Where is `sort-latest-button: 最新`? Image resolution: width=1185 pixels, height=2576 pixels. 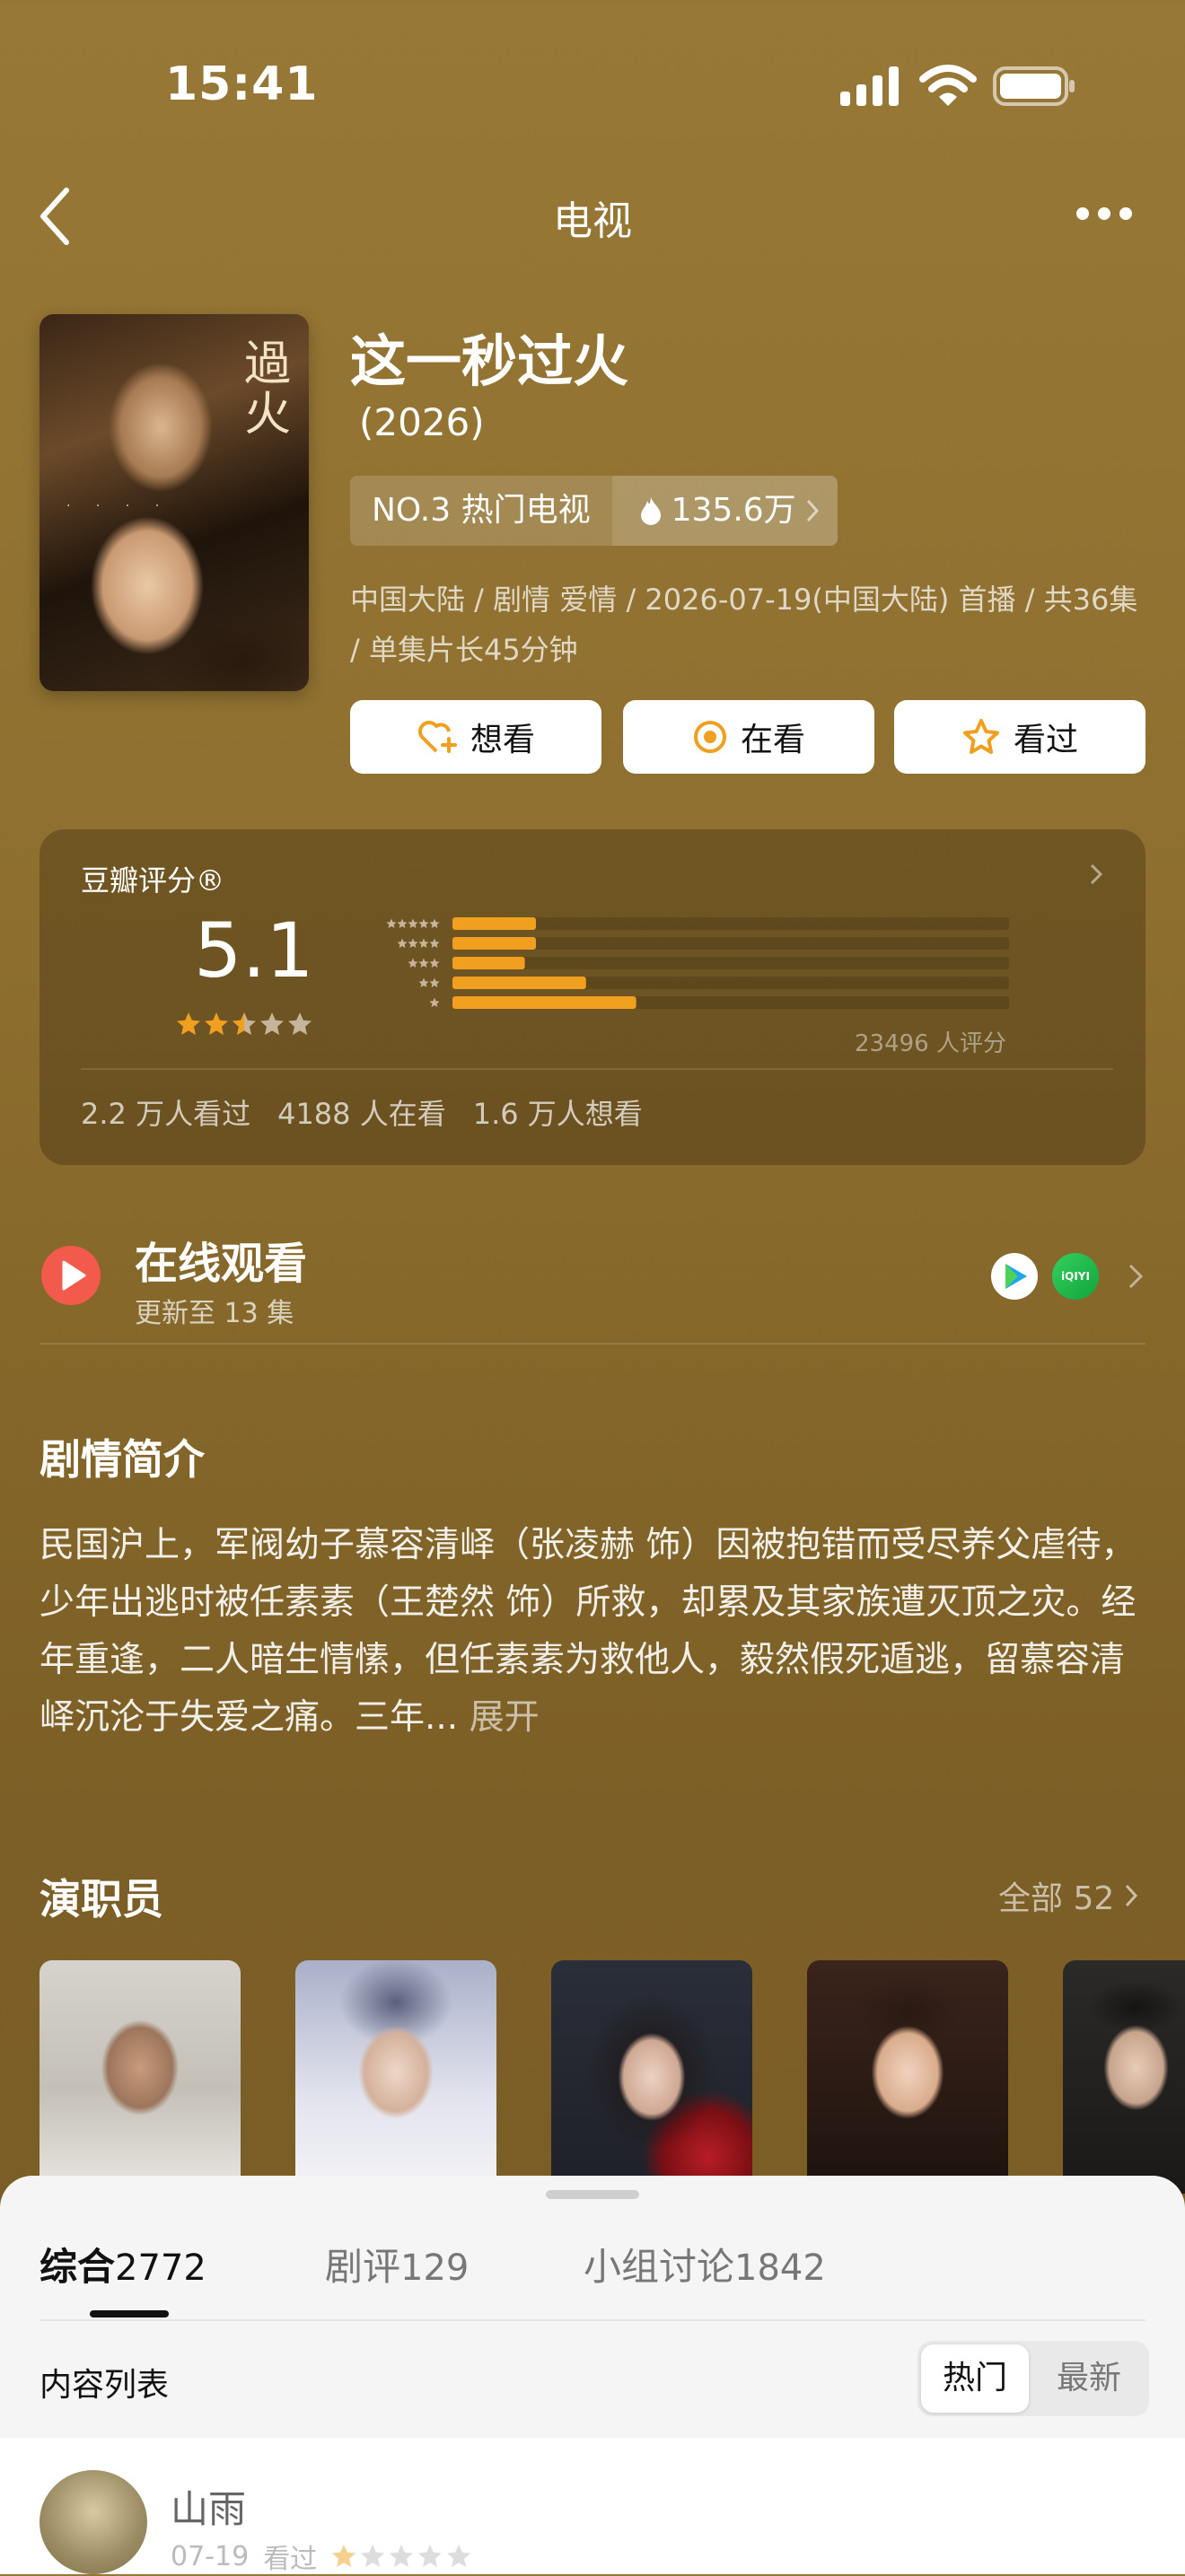 sort-latest-button: 最新 is located at coordinates (1089, 2378).